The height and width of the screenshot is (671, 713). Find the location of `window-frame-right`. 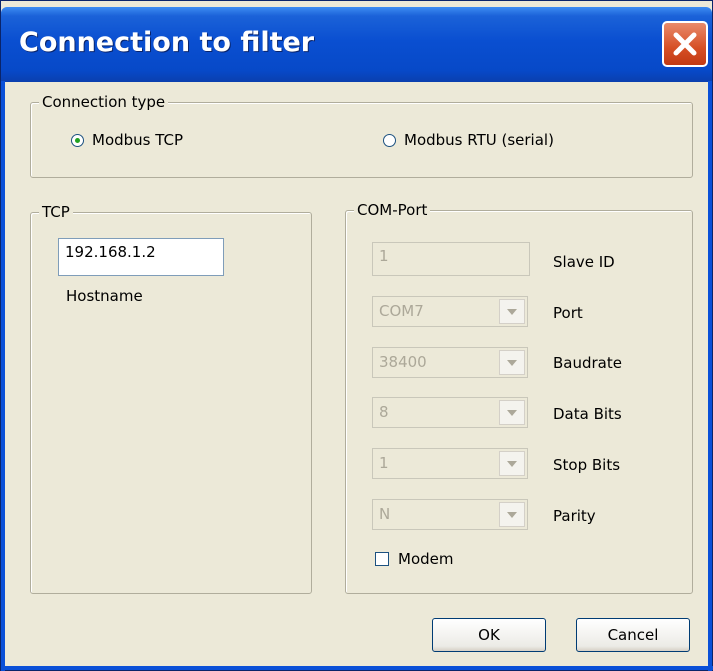

window-frame-right is located at coordinates (710, 376).